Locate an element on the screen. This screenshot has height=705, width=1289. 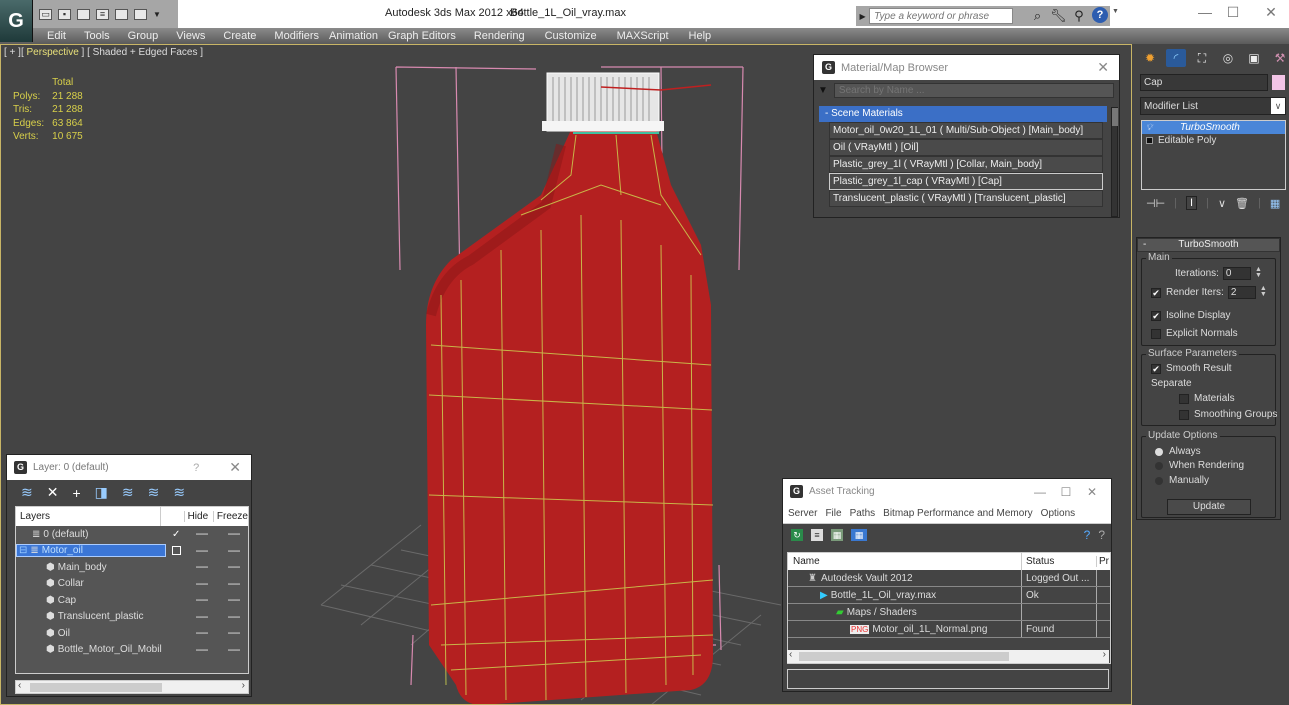
iterations-spinner: 0 is located at coordinates (1236, 273).